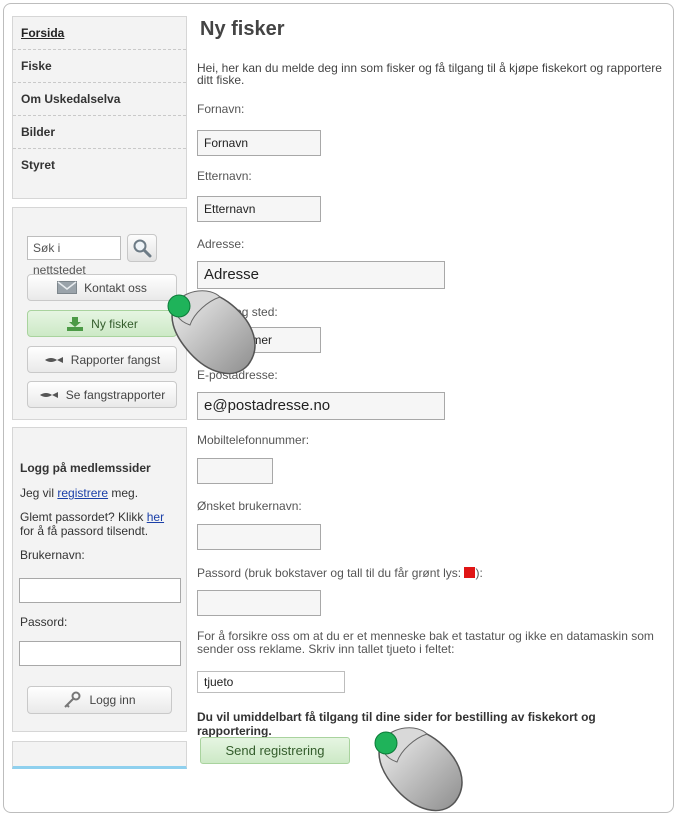 This screenshot has height=819, width=677. What do you see at coordinates (99, 755) in the screenshot?
I see `sidebar-bottom-box` at bounding box center [99, 755].